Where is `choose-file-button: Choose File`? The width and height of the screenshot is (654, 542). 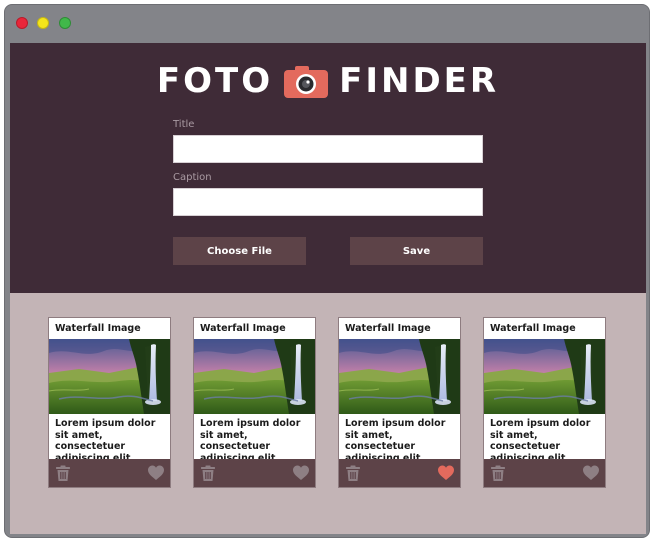 choose-file-button: Choose File is located at coordinates (239, 251).